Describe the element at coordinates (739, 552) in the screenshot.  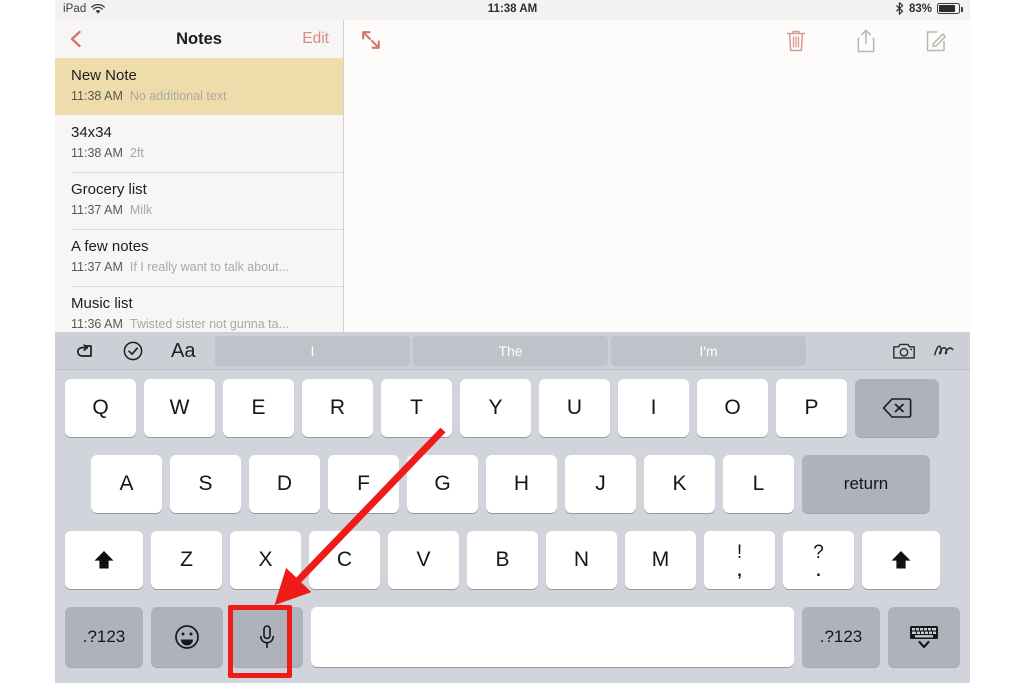
I see `punctuation-primary: !` at that location.